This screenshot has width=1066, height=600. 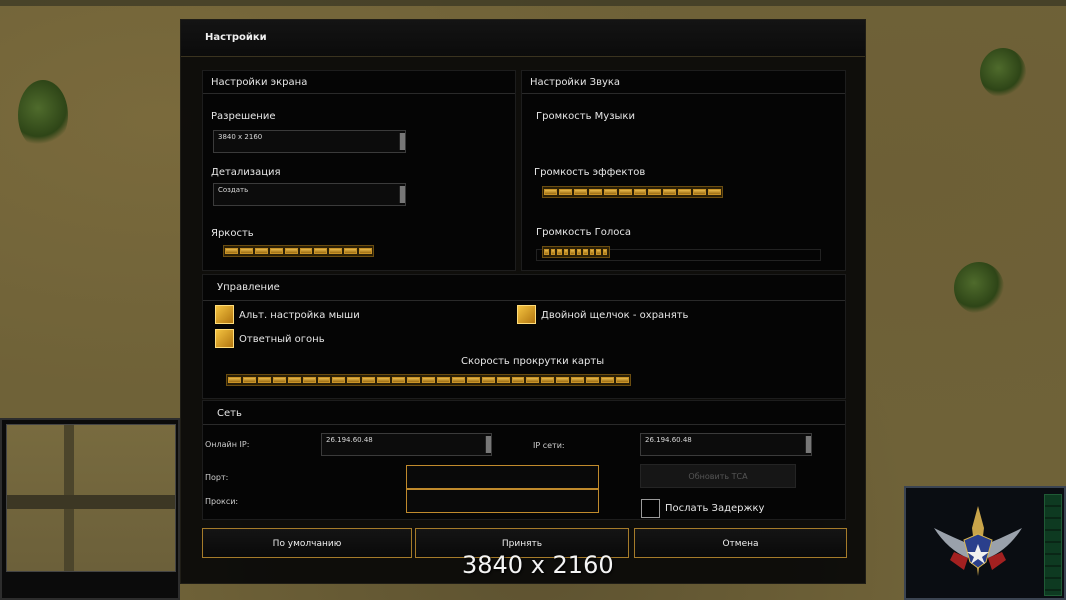 What do you see at coordinates (502, 501) in the screenshot?
I see `proxy-input` at bounding box center [502, 501].